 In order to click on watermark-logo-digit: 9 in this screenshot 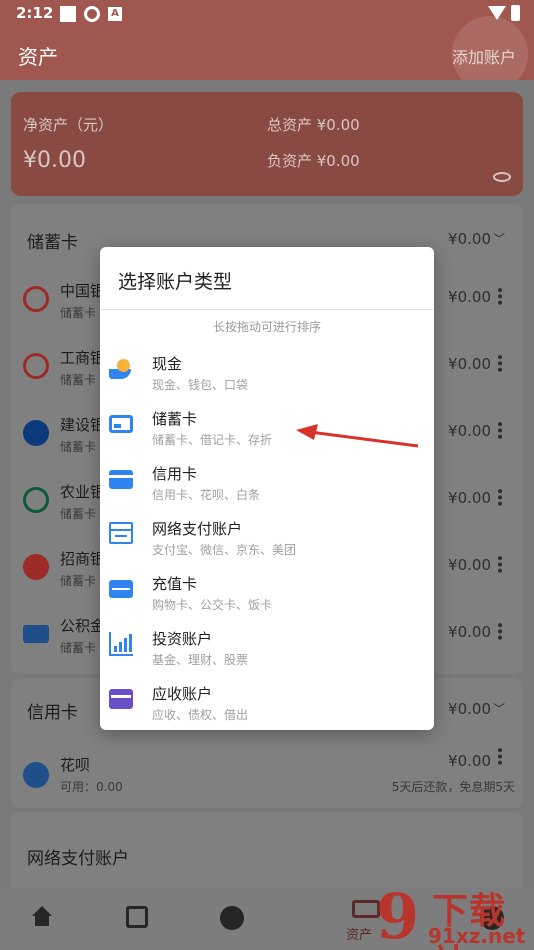, I will do `click(398, 915)`.